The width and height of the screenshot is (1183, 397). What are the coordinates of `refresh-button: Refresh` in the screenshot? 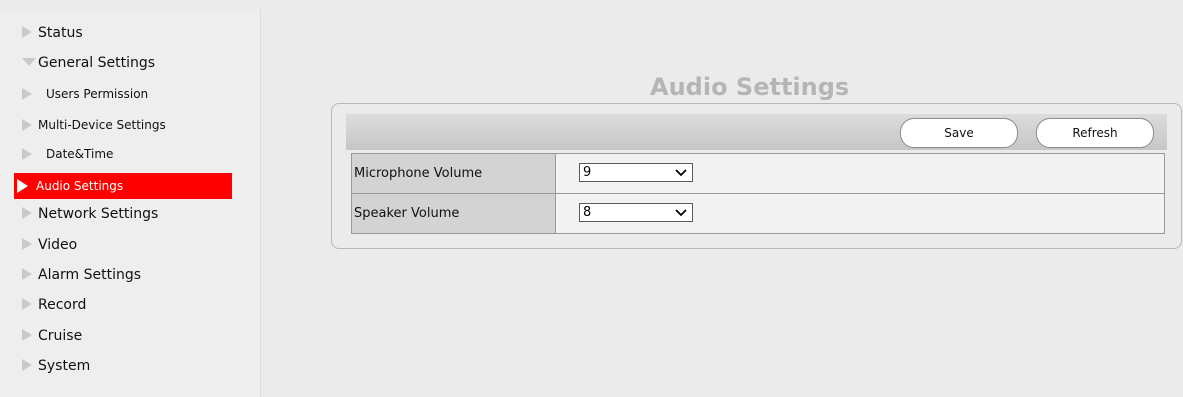 It's located at (1095, 133).